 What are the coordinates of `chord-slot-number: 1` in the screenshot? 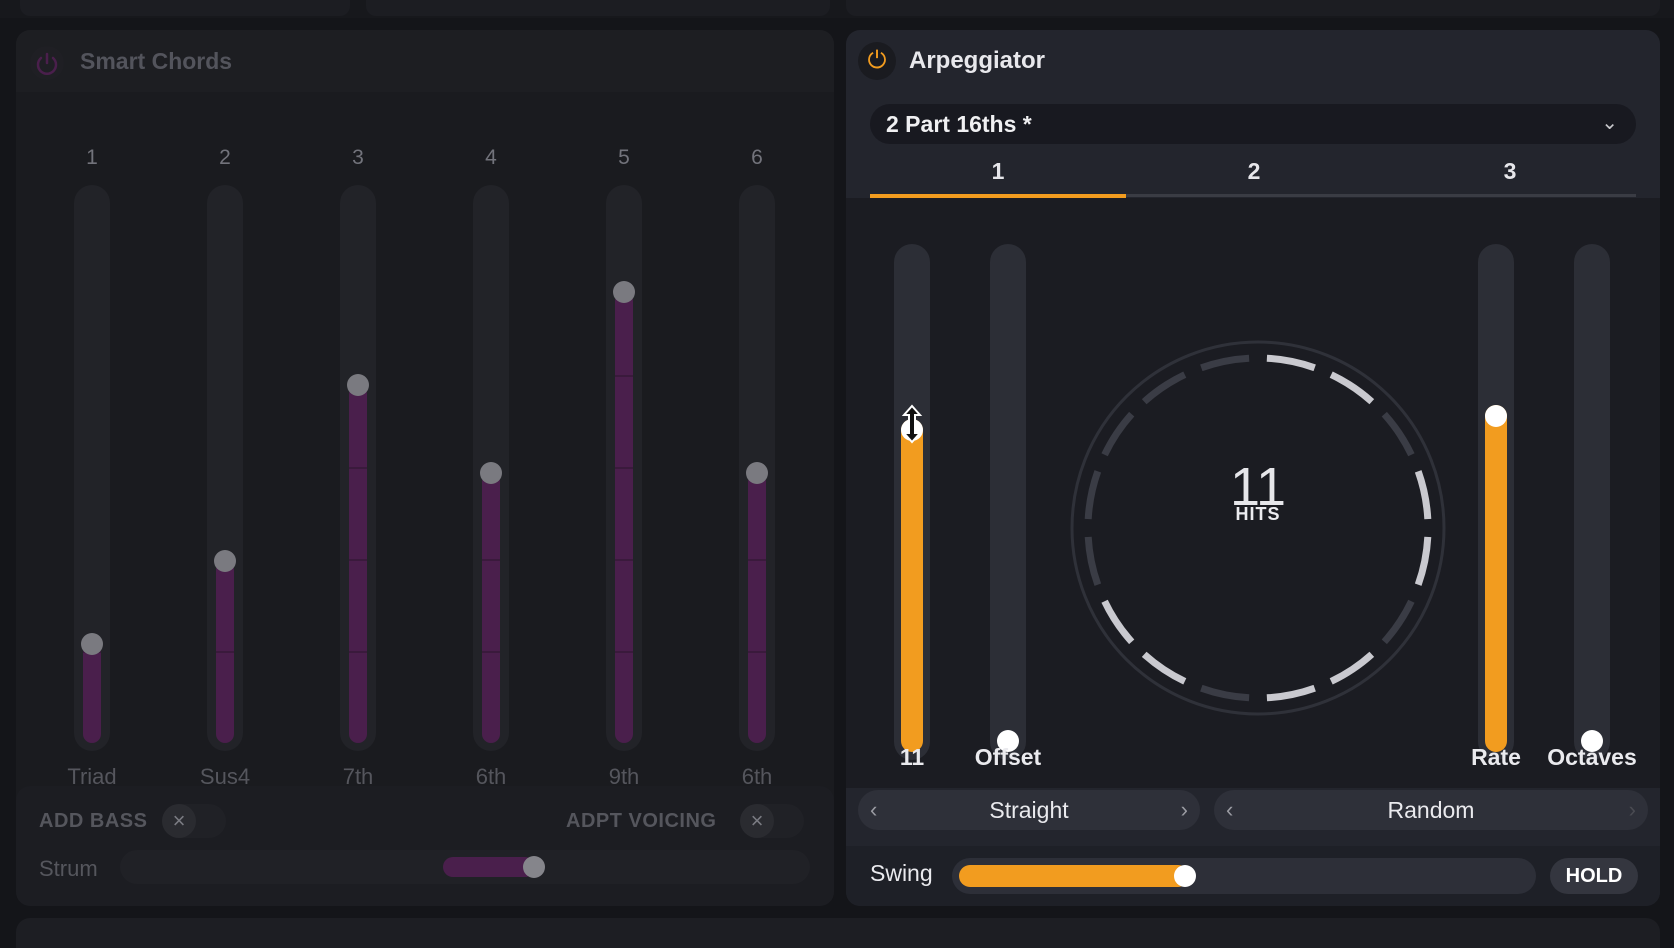 It's located at (92, 157).